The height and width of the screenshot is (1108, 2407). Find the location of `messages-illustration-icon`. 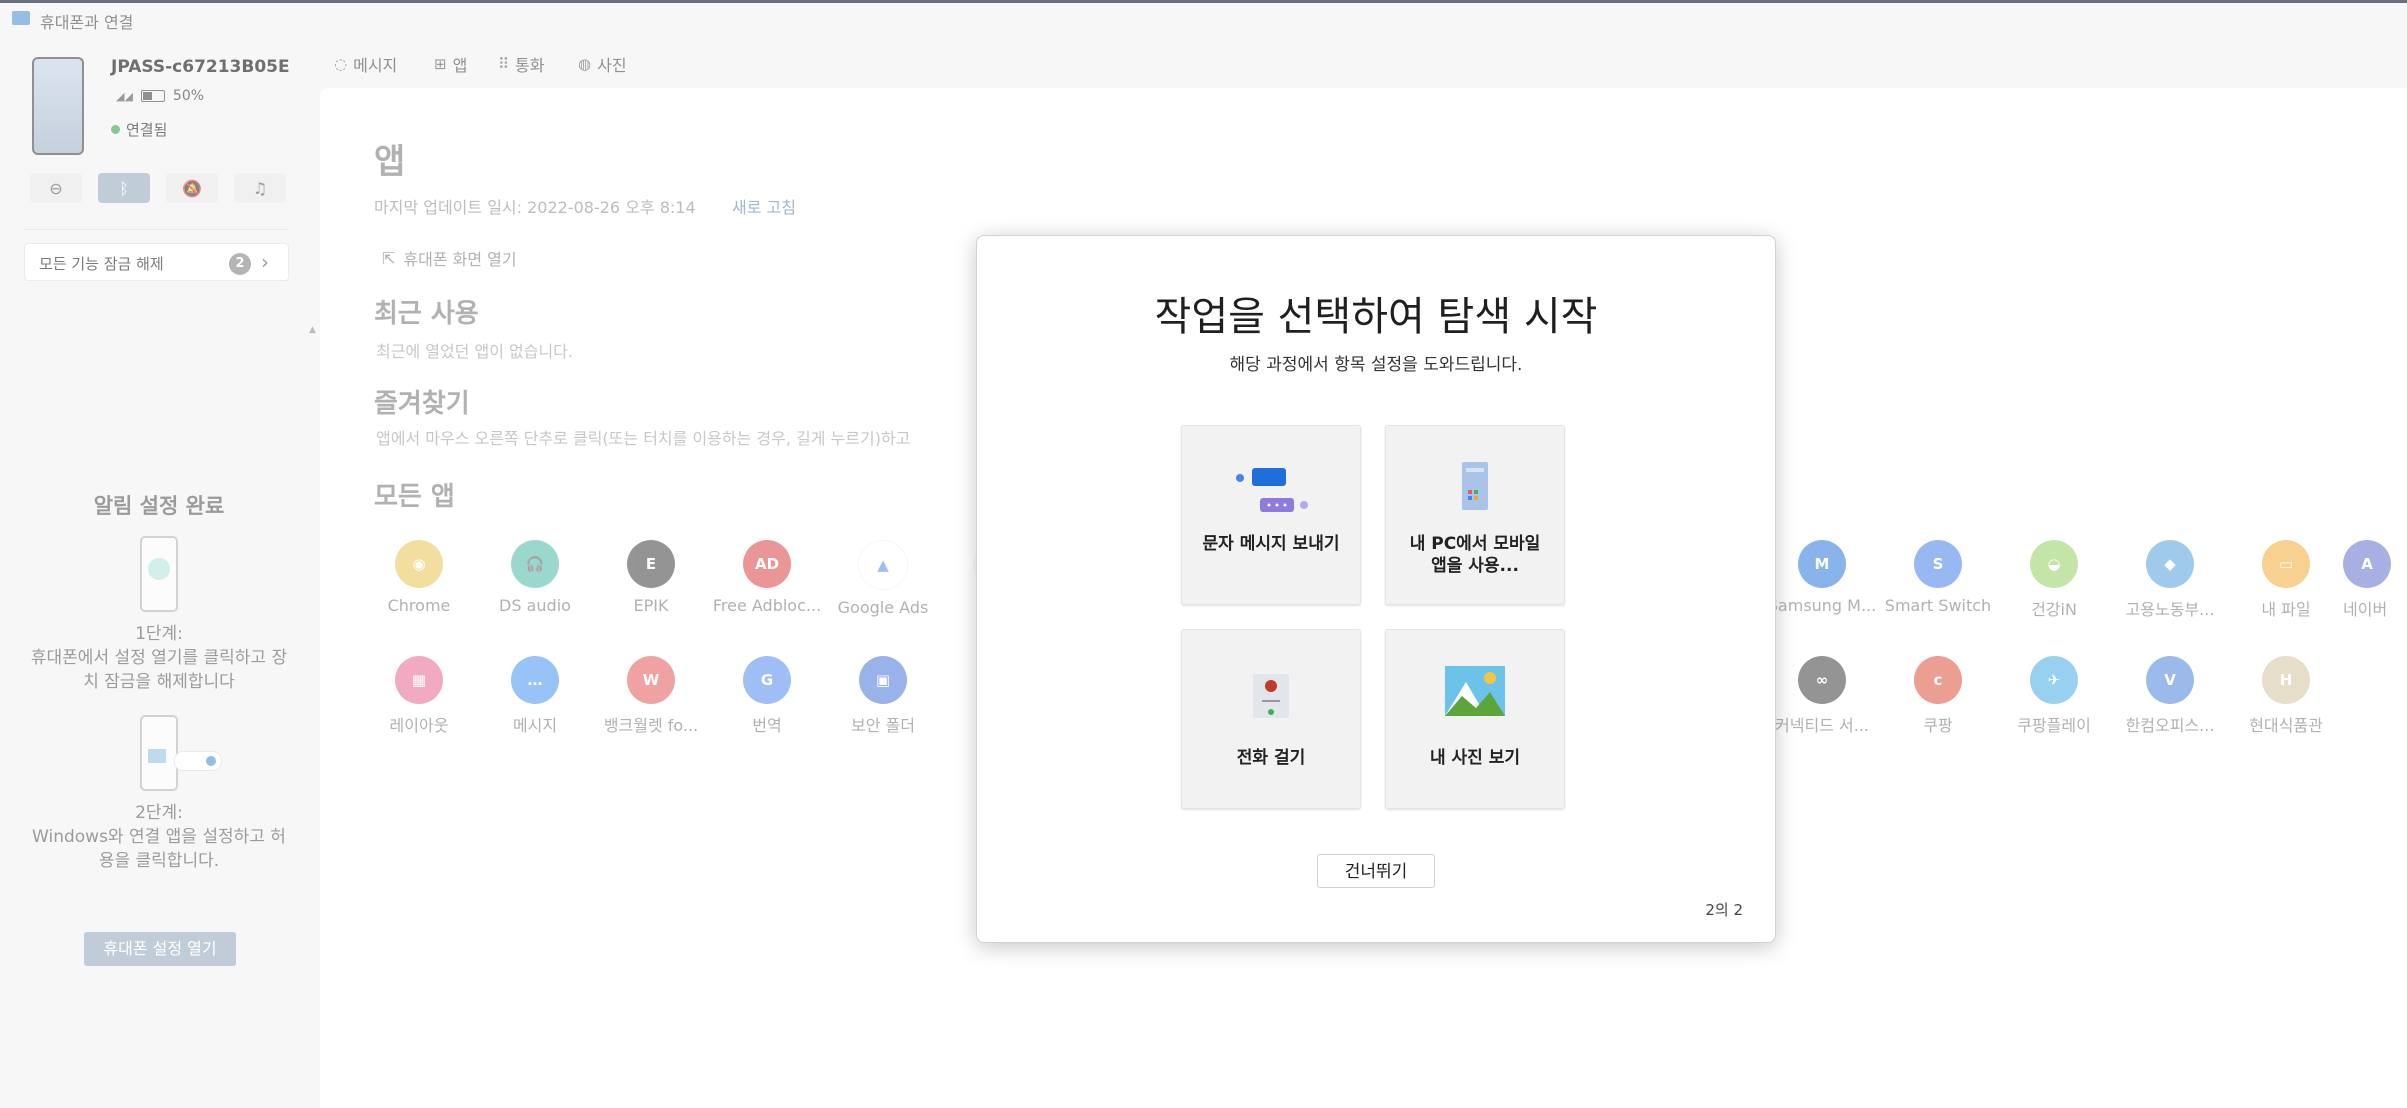

messages-illustration-icon is located at coordinates (1272, 490).